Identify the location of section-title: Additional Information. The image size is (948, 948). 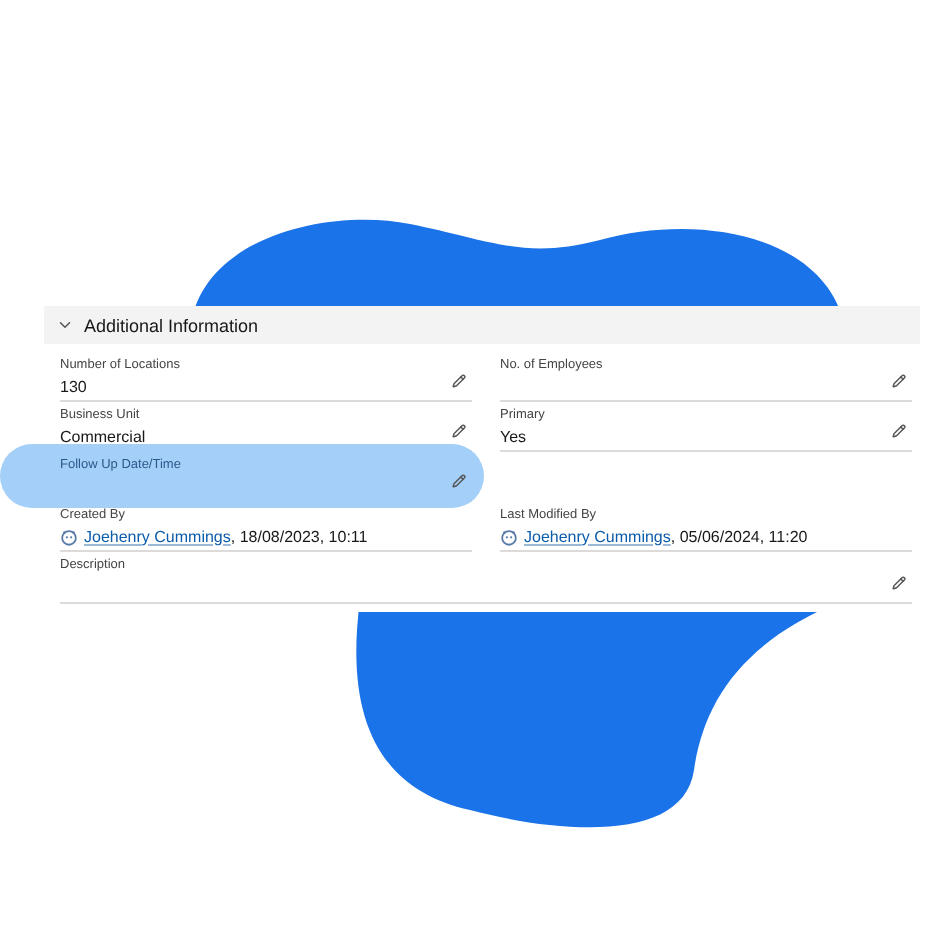
(171, 325).